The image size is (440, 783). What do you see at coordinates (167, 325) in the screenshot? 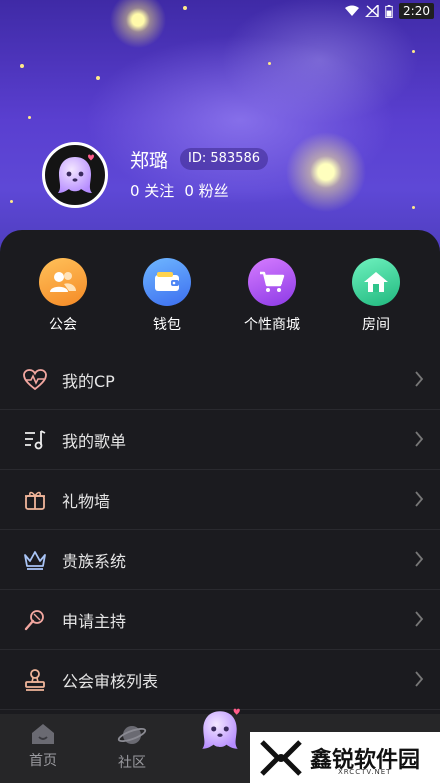
I see `quick-action-label: 钱包` at bounding box center [167, 325].